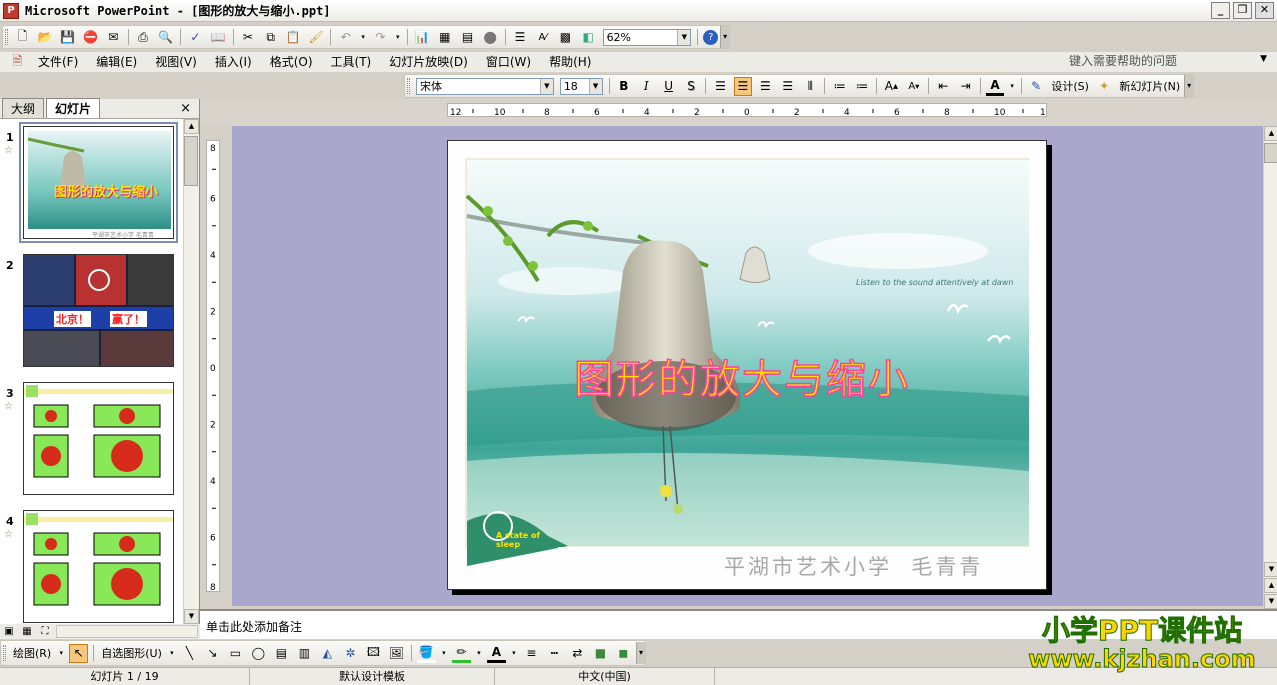  Describe the element at coordinates (345, 37) in the screenshot. I see `undo-icon: ↶` at that location.